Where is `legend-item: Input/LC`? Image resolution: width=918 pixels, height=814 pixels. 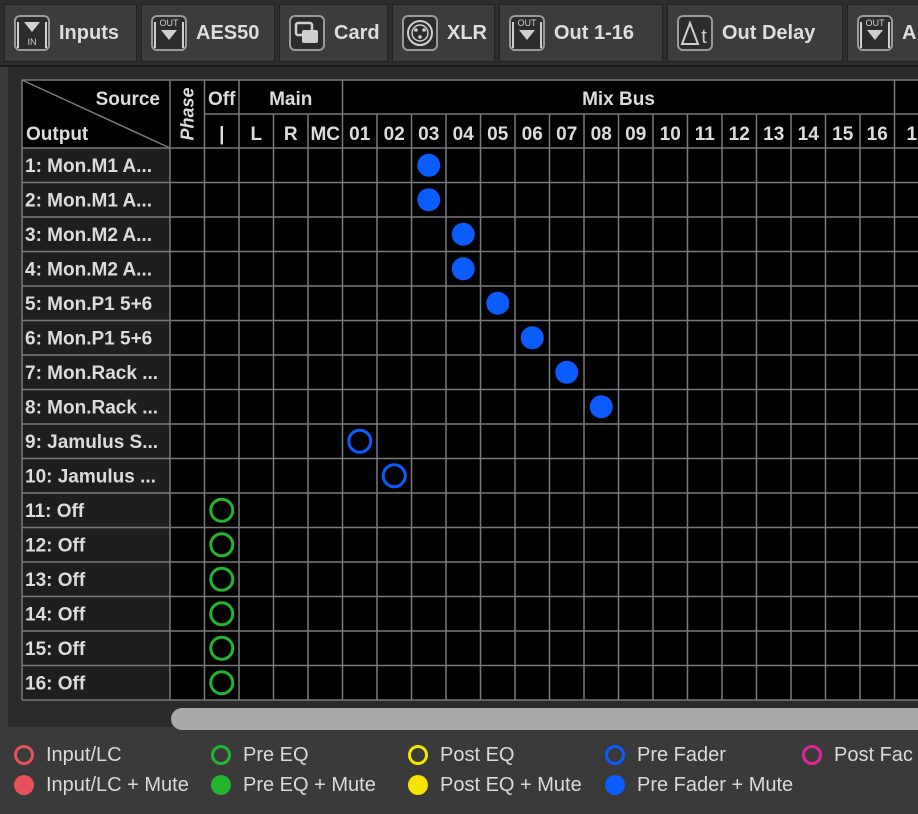
legend-item: Input/LC is located at coordinates (68, 755).